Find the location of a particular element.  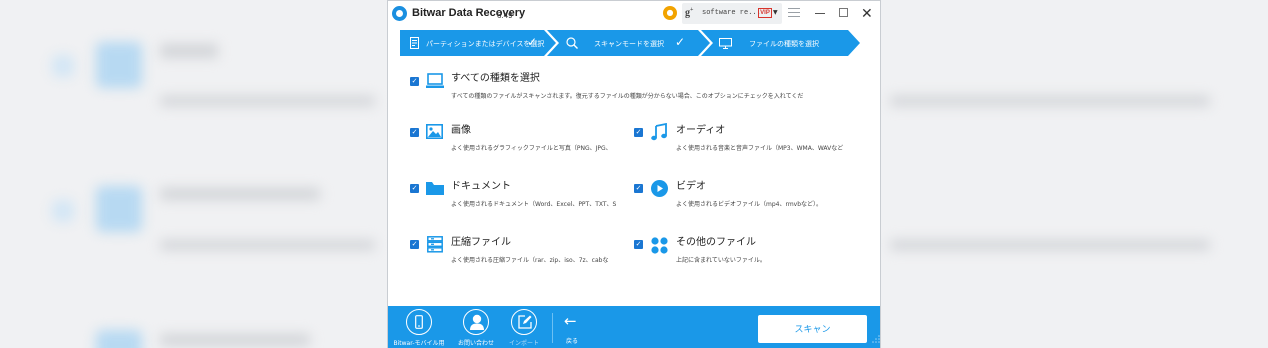

category-title: すべての種類を選択 is located at coordinates (495, 78).